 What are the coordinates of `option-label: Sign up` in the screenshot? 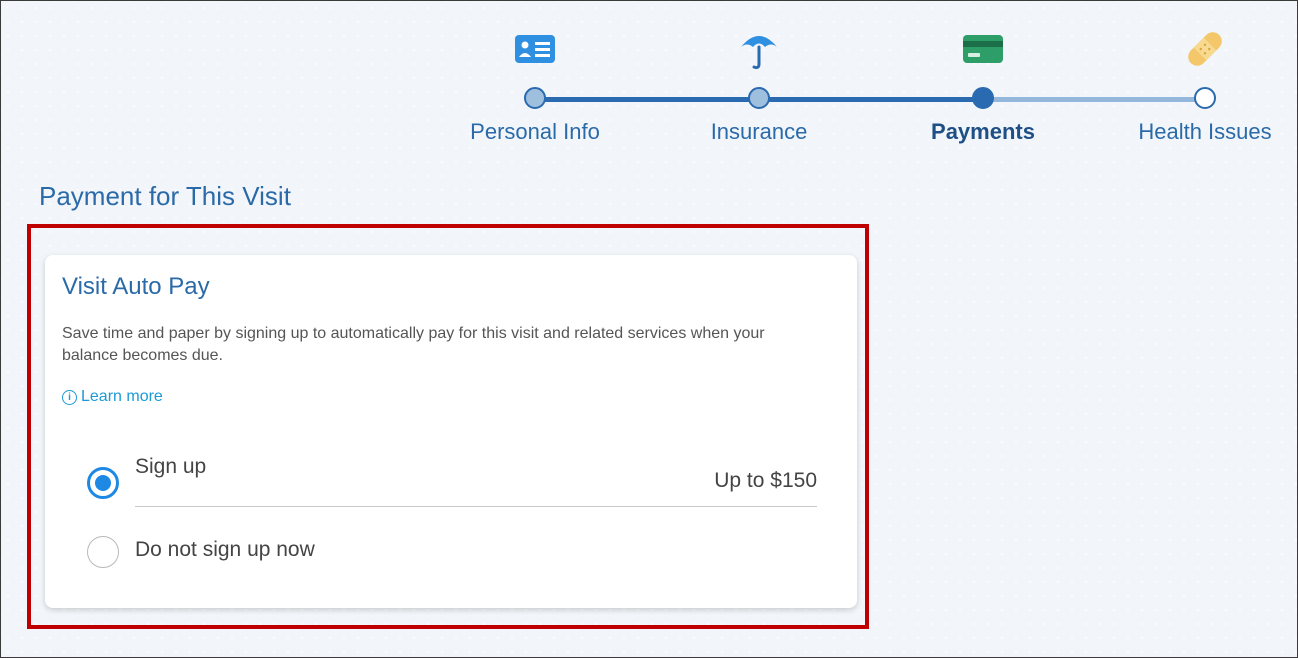 It's located at (171, 466).